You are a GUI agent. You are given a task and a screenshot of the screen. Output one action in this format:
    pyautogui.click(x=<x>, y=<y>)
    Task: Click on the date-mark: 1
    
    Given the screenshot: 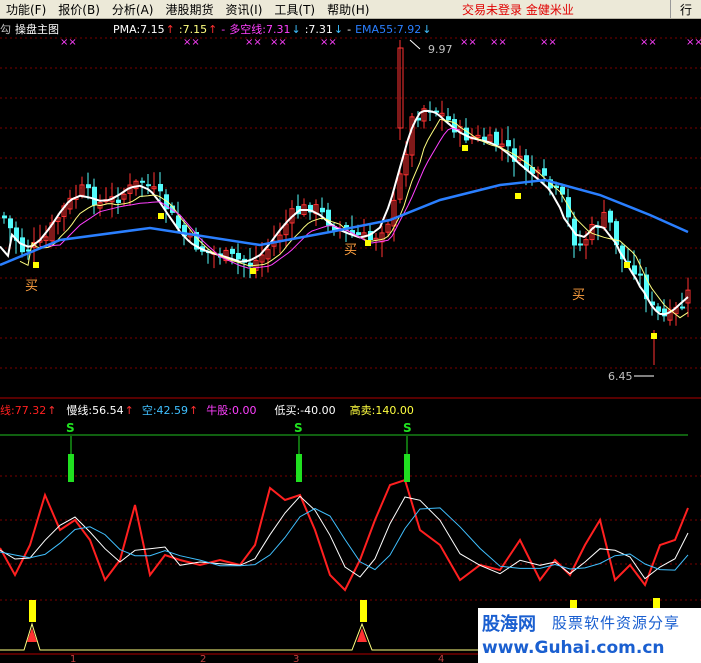 What is the action you would take?
    pyautogui.click(x=73, y=658)
    